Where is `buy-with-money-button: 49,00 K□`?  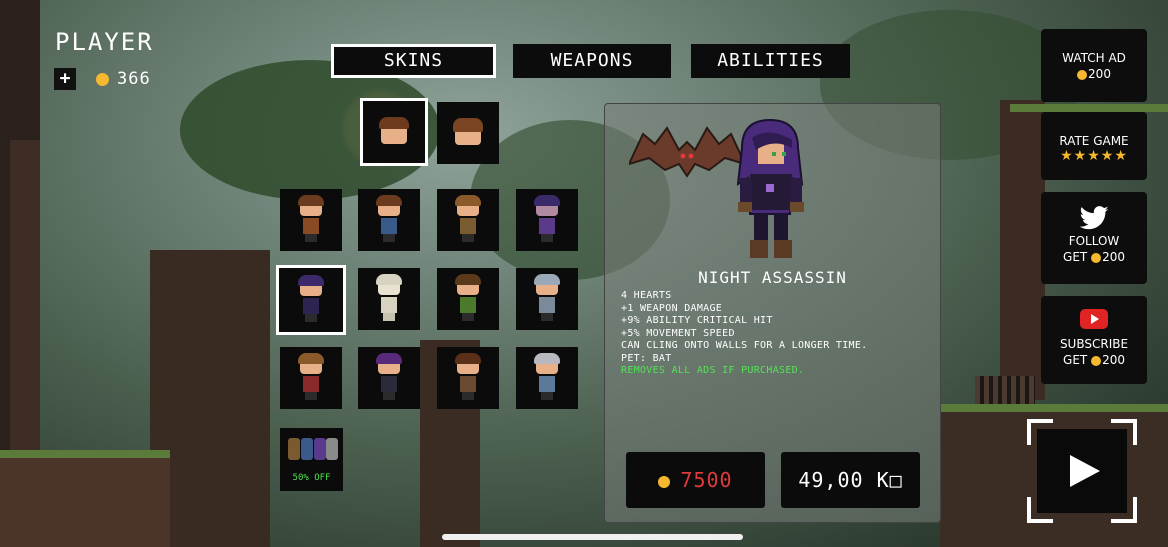
buy-with-money-button: 49,00 K□ is located at coordinates (850, 480).